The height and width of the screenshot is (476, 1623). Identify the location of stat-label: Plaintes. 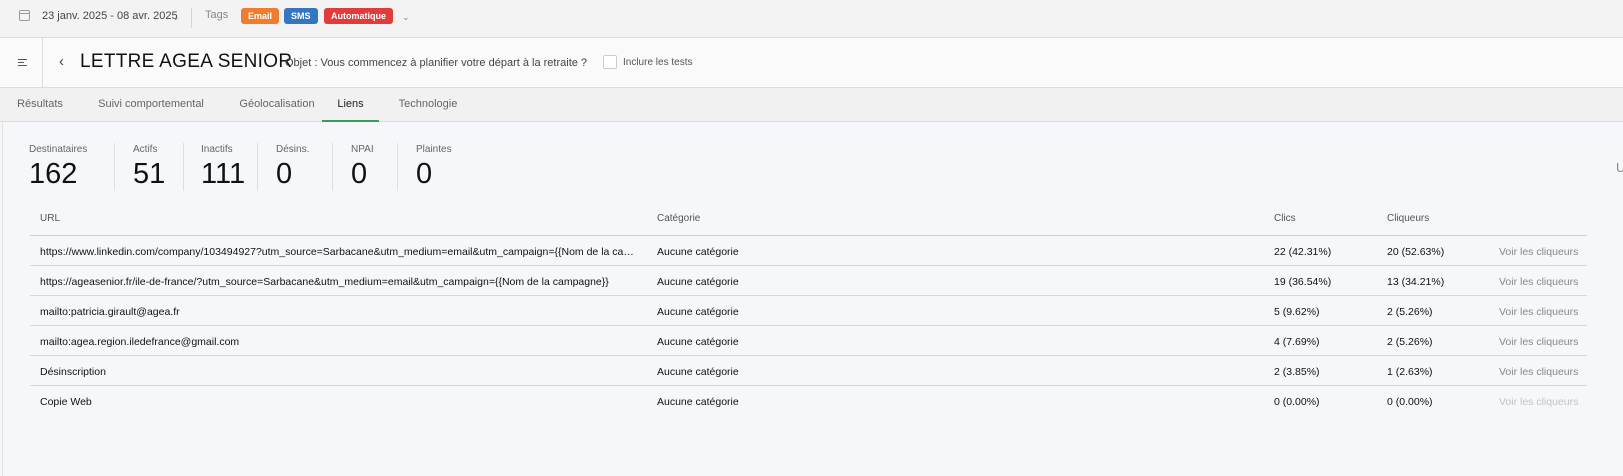
(434, 149).